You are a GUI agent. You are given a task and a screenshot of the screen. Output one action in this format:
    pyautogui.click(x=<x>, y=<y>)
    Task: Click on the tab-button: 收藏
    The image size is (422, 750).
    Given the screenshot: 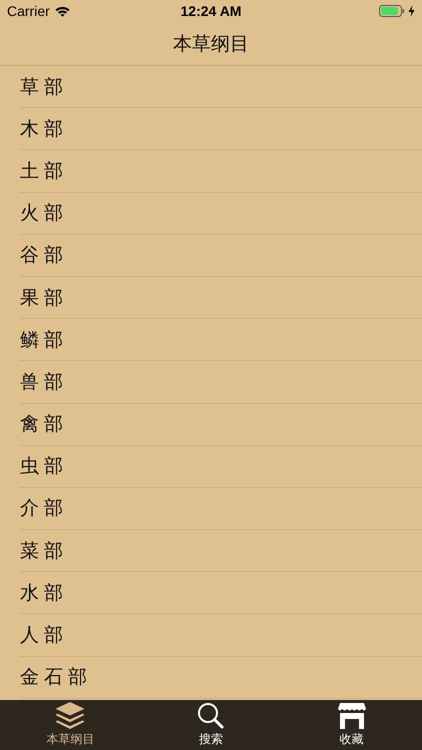 What is the action you would take?
    pyautogui.click(x=351, y=725)
    